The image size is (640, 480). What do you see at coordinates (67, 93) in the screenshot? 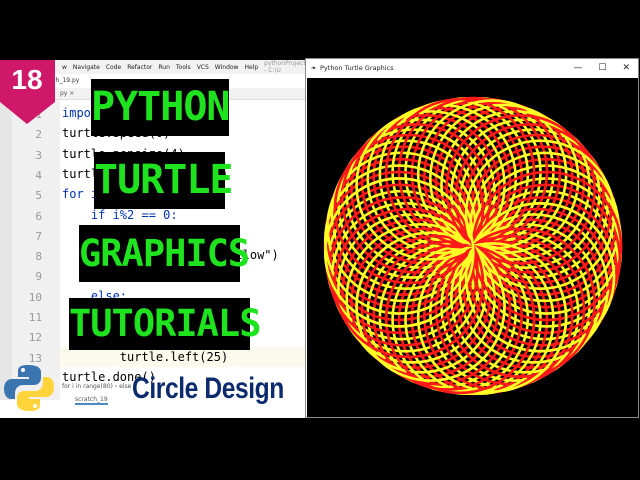
I see `editor-tab: py ×` at bounding box center [67, 93].